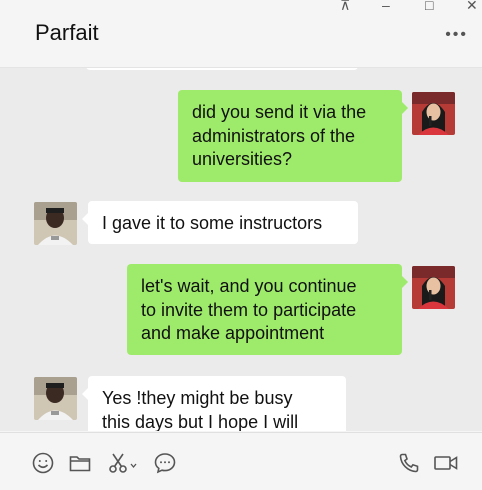  I want to click on emoji-icon, so click(43, 463).